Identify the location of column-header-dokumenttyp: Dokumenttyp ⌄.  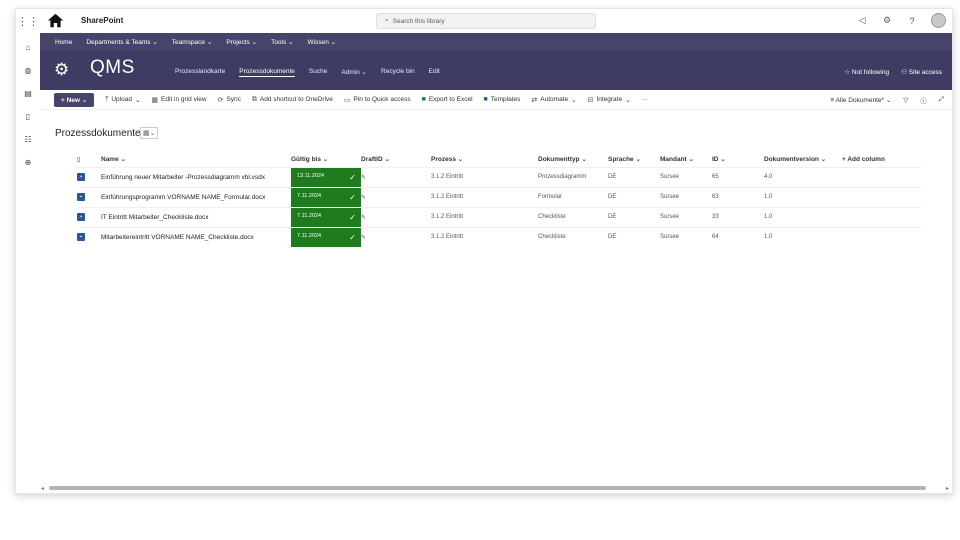
(573, 159).